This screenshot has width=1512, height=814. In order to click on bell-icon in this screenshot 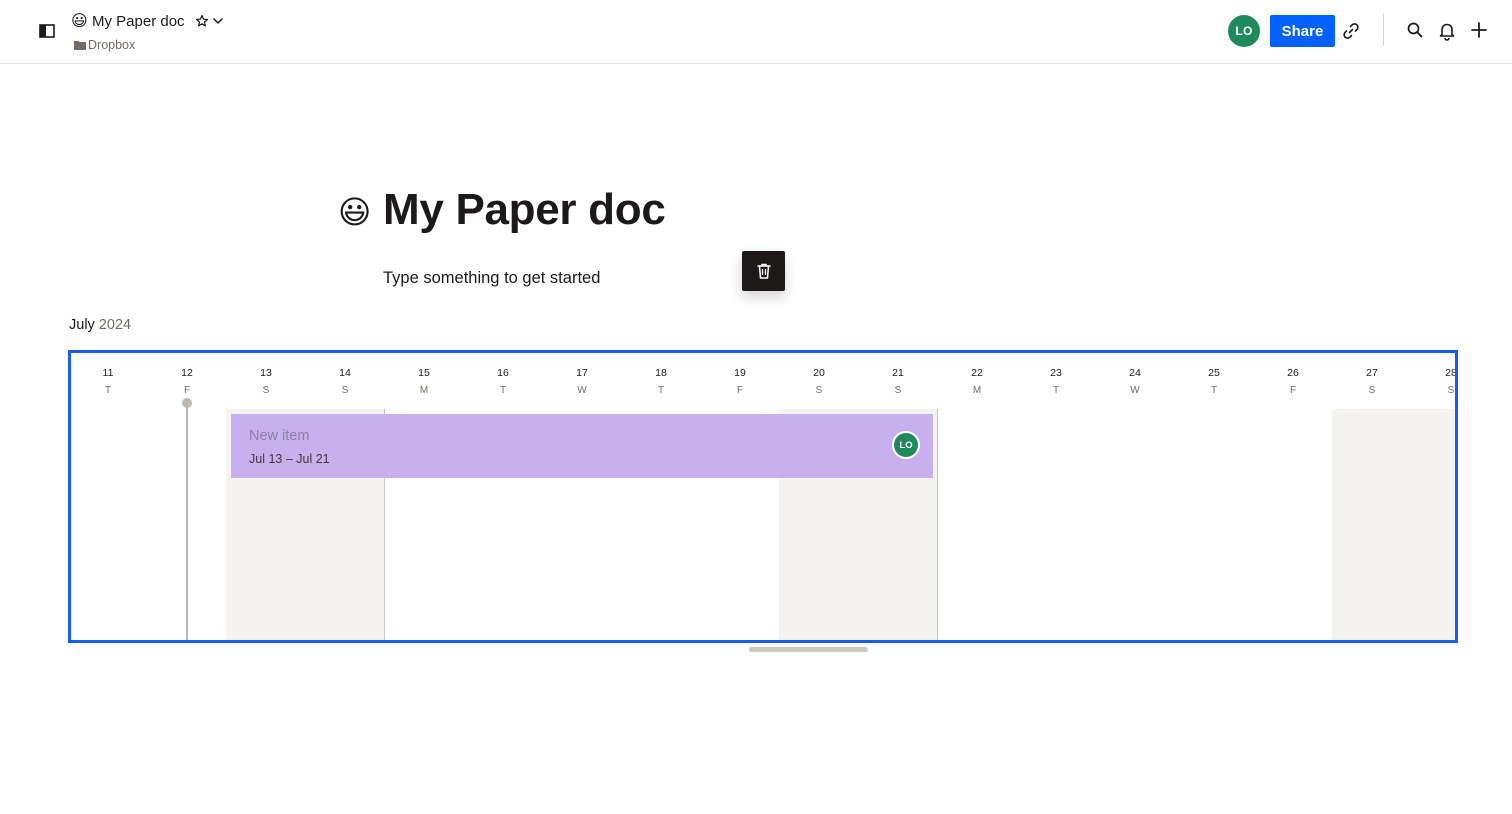, I will do `click(1447, 31)`.